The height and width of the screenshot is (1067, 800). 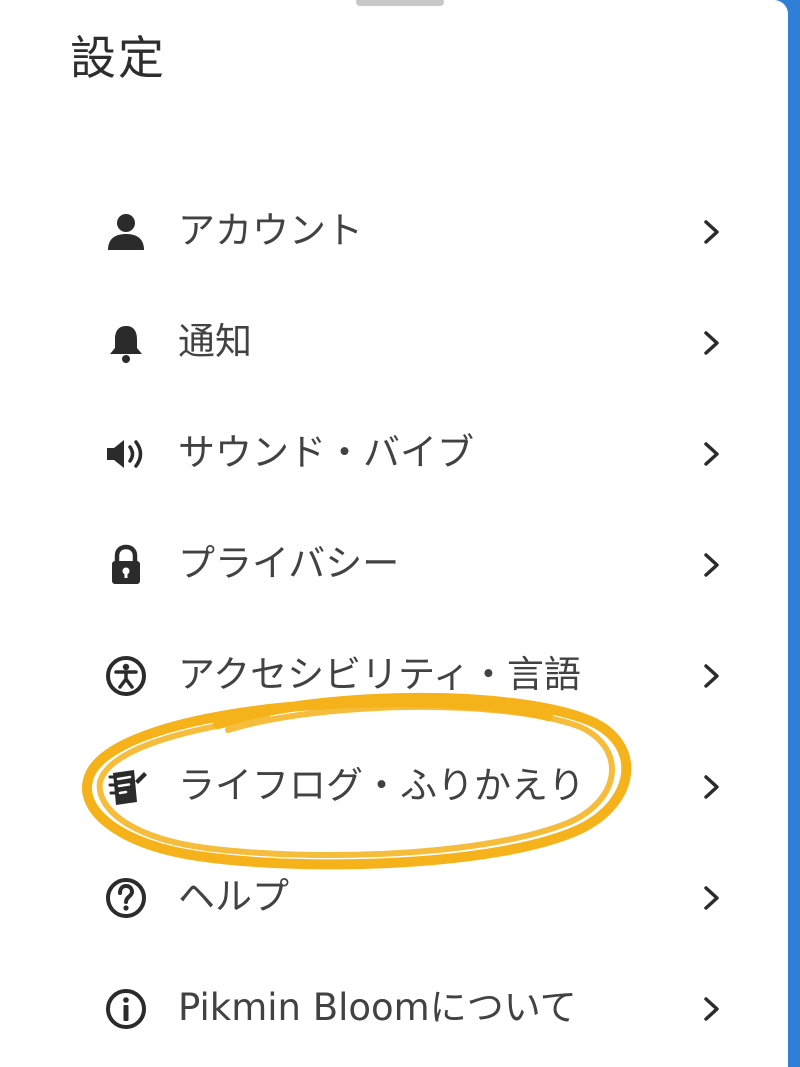 I want to click on settings-item-label: アカウント, so click(x=270, y=230).